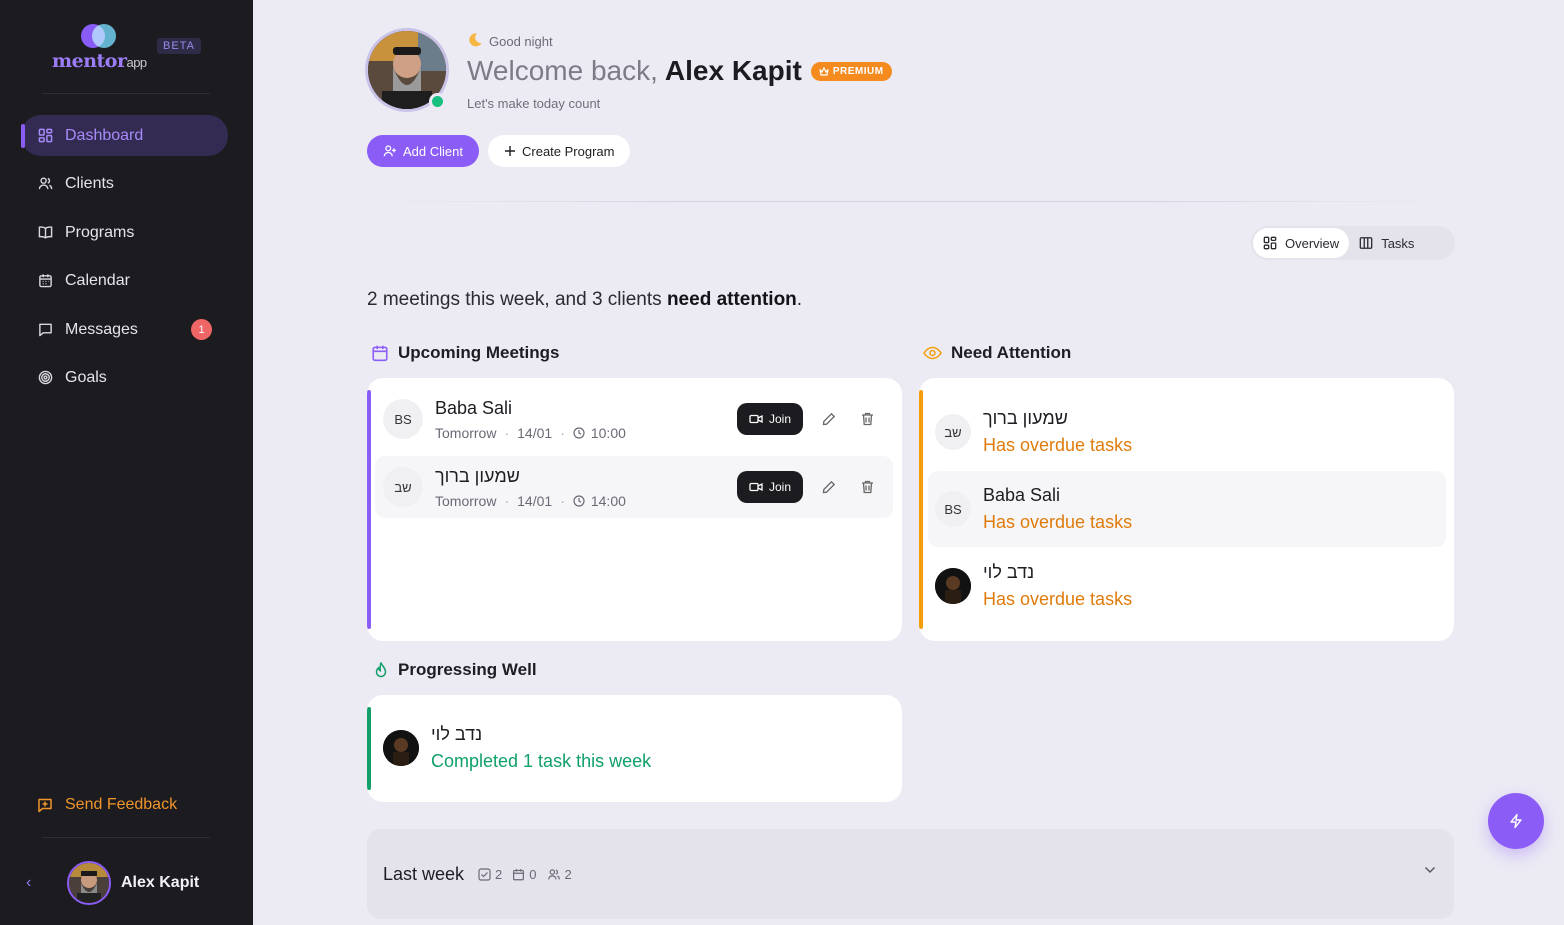 The image size is (1564, 925). I want to click on premium-label: PREMIUM, so click(858, 71).